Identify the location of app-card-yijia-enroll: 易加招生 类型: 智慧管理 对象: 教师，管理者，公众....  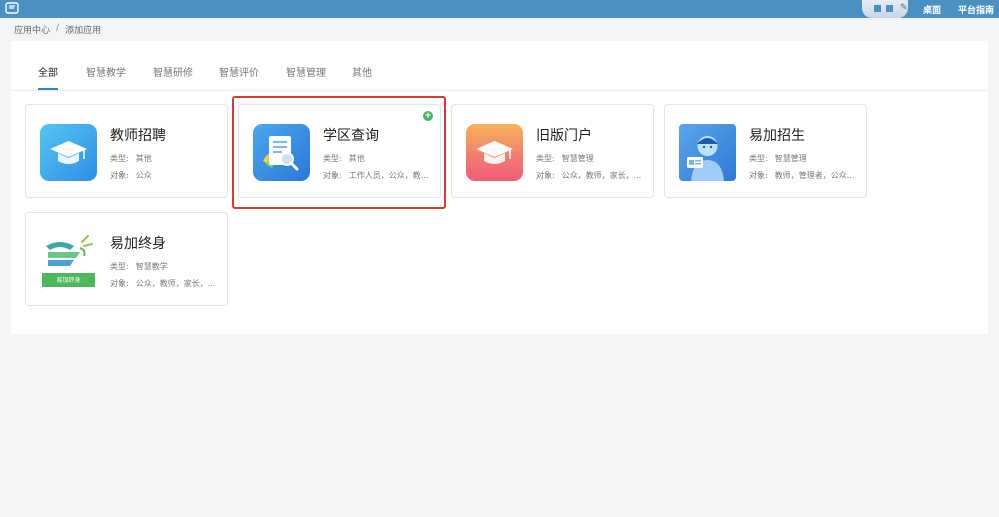
(765, 151).